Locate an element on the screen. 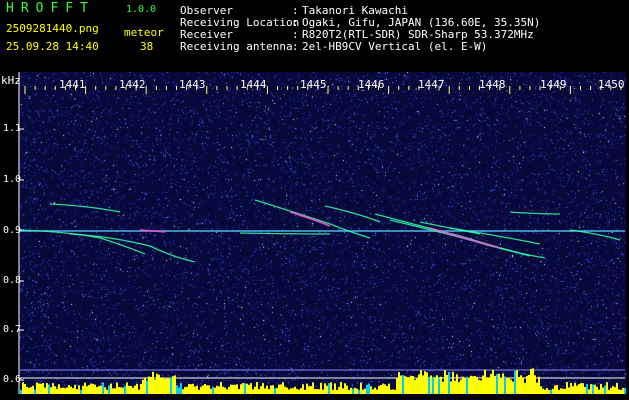  x-tick-label: 1450 is located at coordinates (611, 84).